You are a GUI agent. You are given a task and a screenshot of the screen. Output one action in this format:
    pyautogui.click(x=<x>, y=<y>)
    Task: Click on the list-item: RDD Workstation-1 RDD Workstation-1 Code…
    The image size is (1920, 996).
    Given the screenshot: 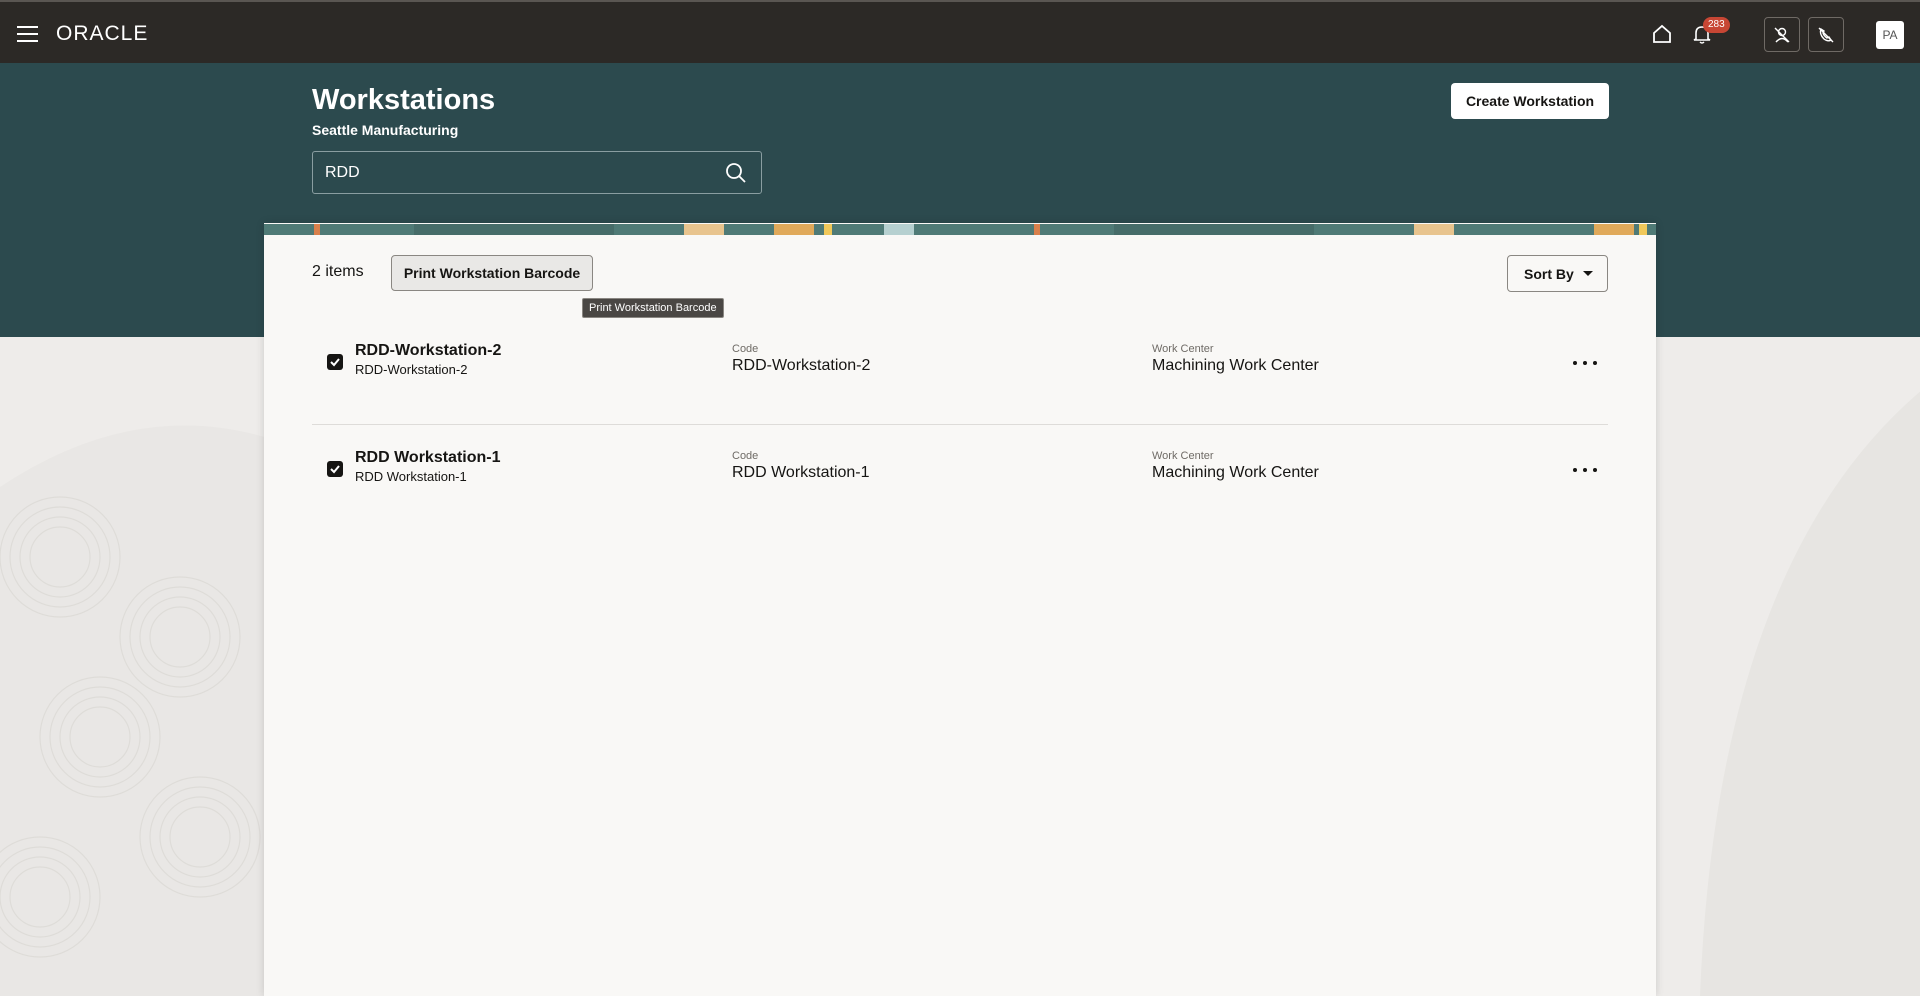 What is the action you would take?
    pyautogui.click(x=960, y=478)
    